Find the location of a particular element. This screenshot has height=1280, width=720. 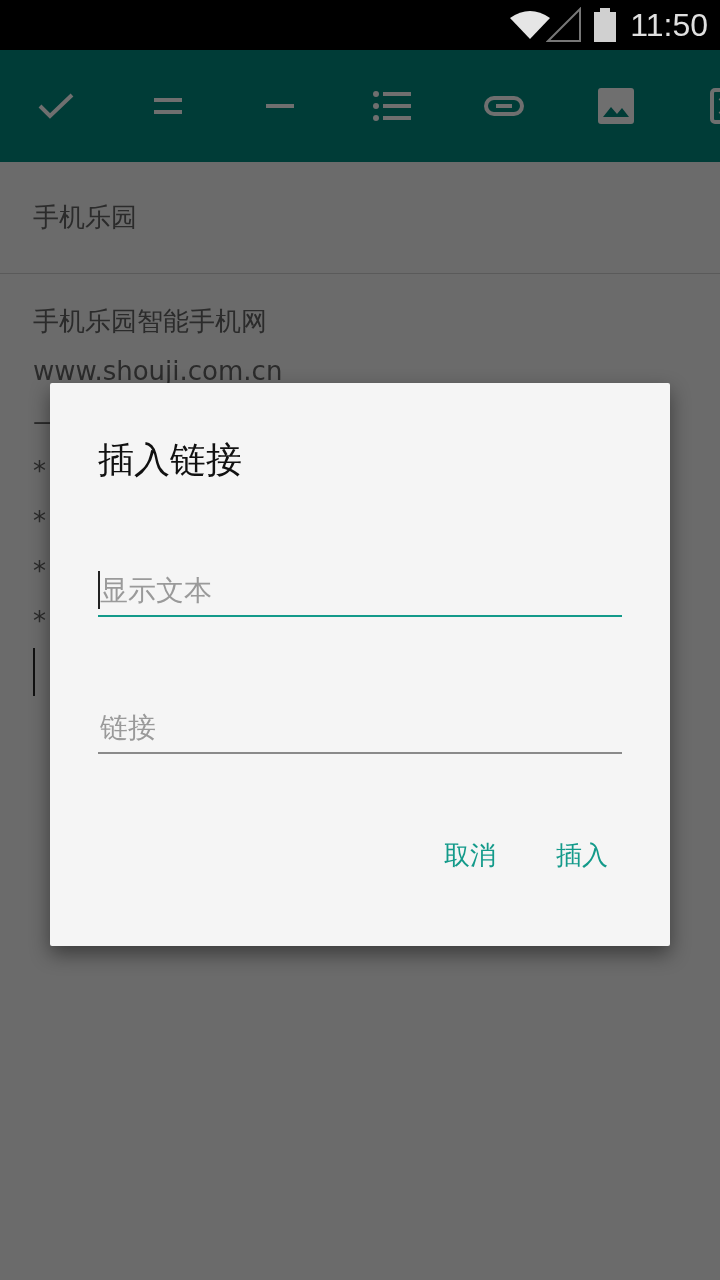

dialog-title: 插入链接 is located at coordinates (170, 460).